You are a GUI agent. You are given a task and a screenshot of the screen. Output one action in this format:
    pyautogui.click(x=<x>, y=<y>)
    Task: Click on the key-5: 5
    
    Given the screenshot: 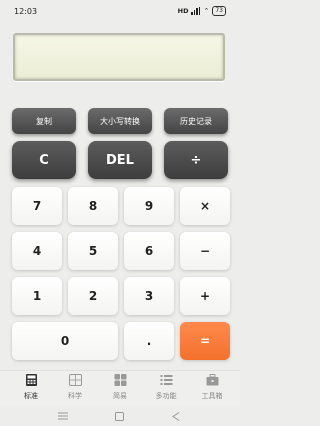 What is the action you would take?
    pyautogui.click(x=93, y=251)
    